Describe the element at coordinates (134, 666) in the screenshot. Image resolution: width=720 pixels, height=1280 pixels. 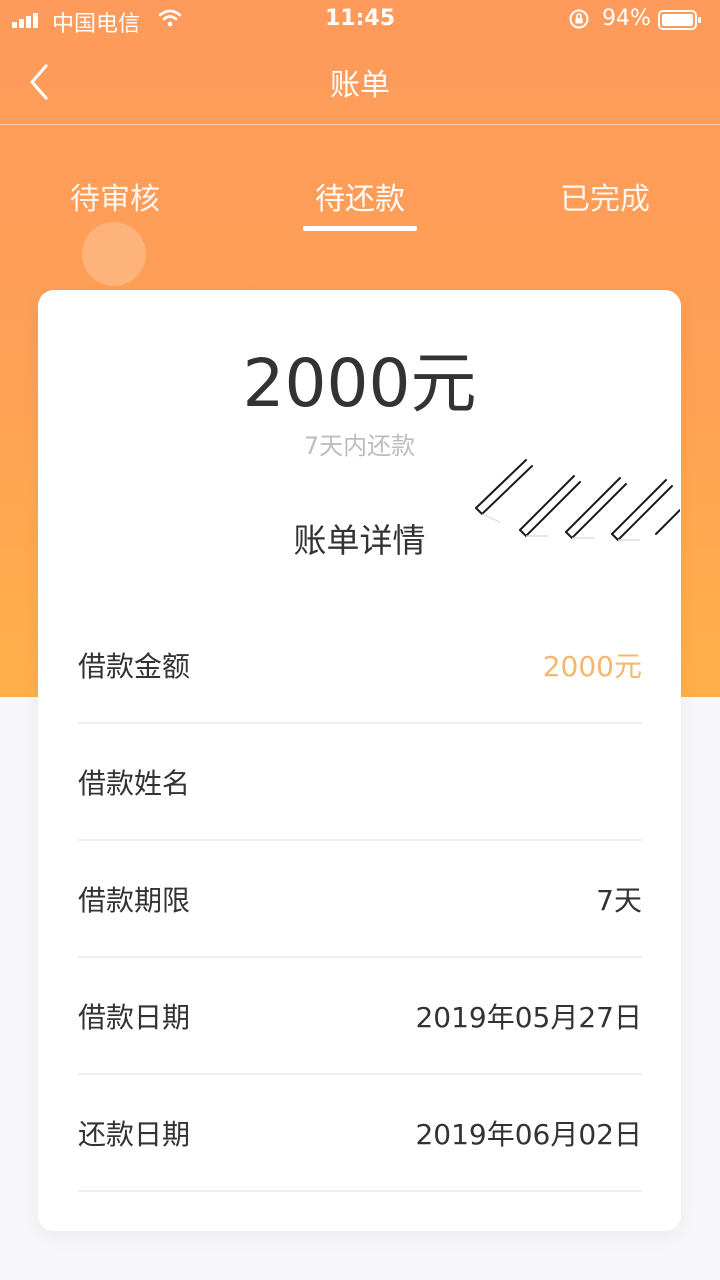
I see `row-label: 借款金额` at that location.